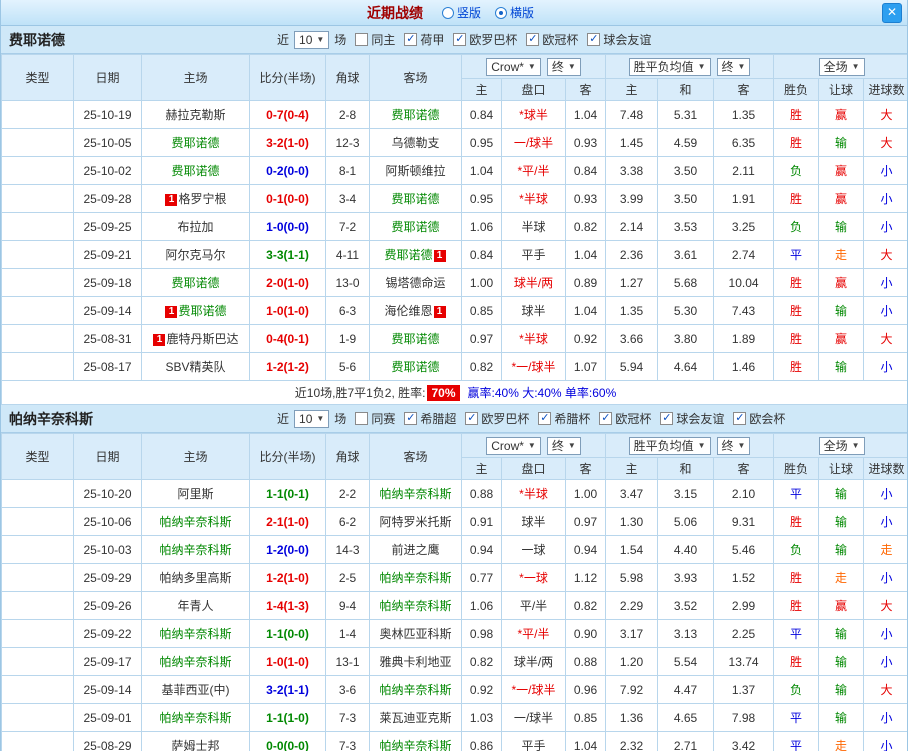  Describe the element at coordinates (744, 468) in the screenshot. I see `sub-header-avg_away: 客` at that location.